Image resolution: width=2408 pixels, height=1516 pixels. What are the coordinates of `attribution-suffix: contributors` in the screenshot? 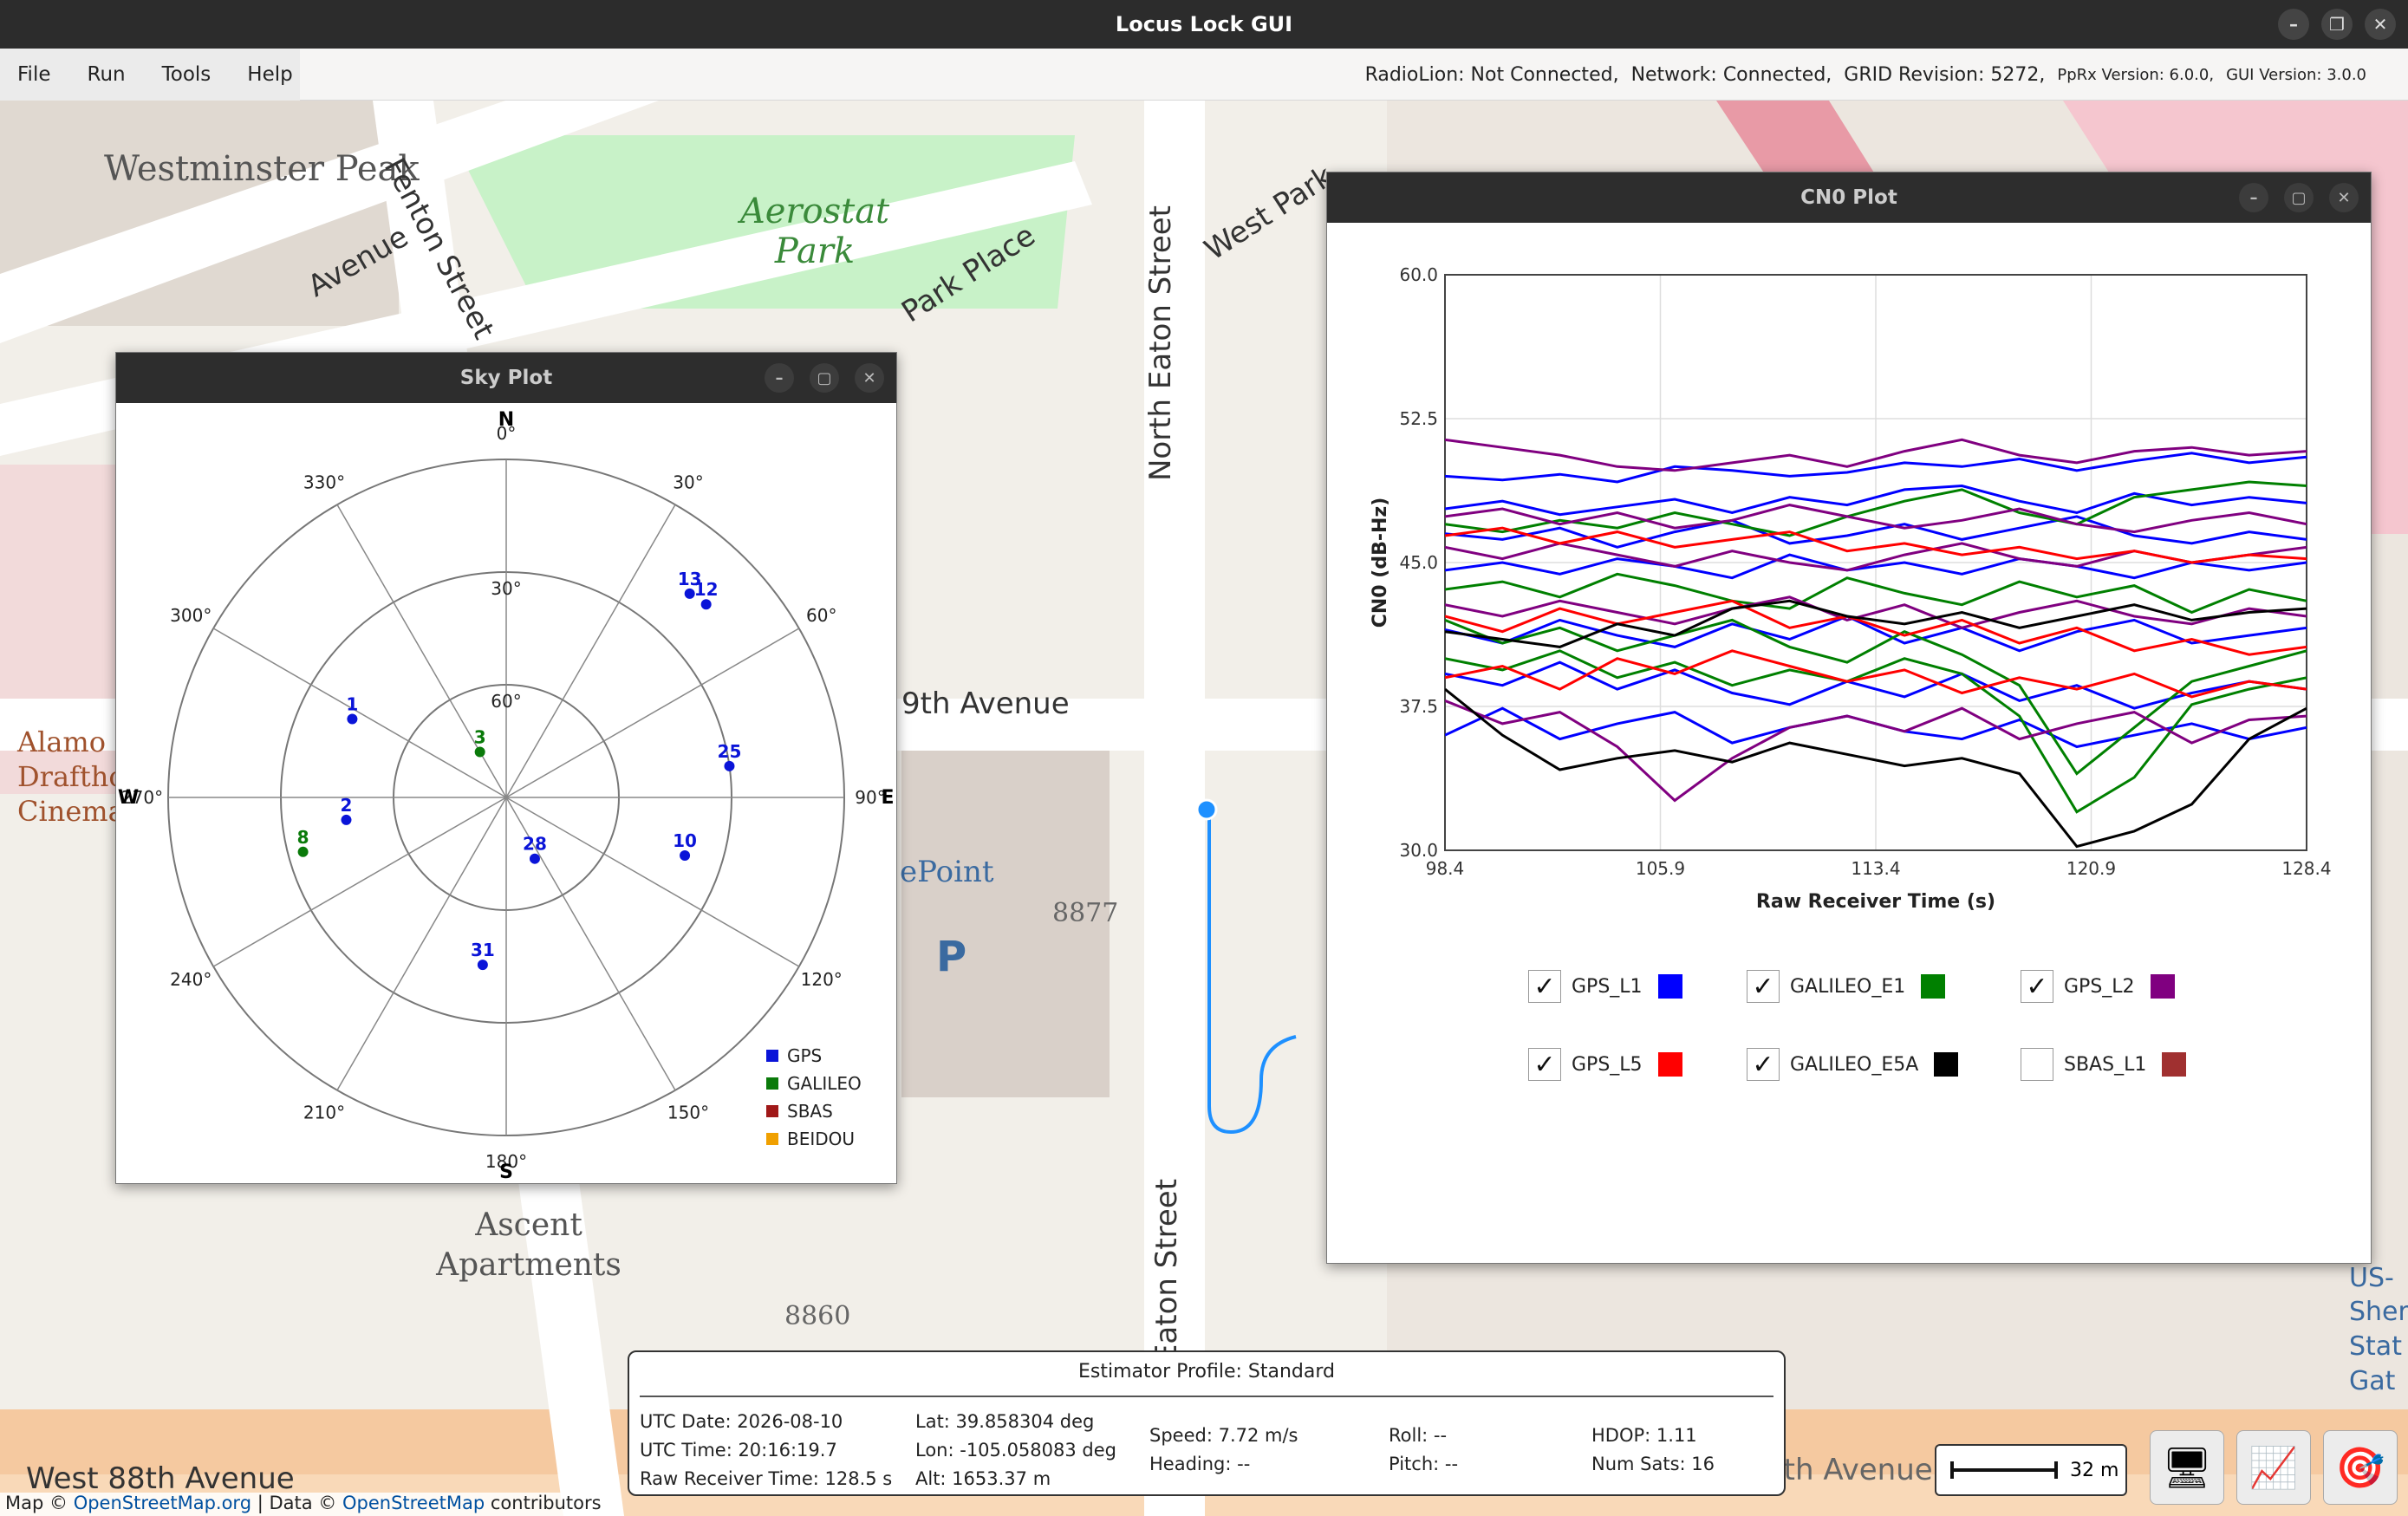 It's located at (546, 1503).